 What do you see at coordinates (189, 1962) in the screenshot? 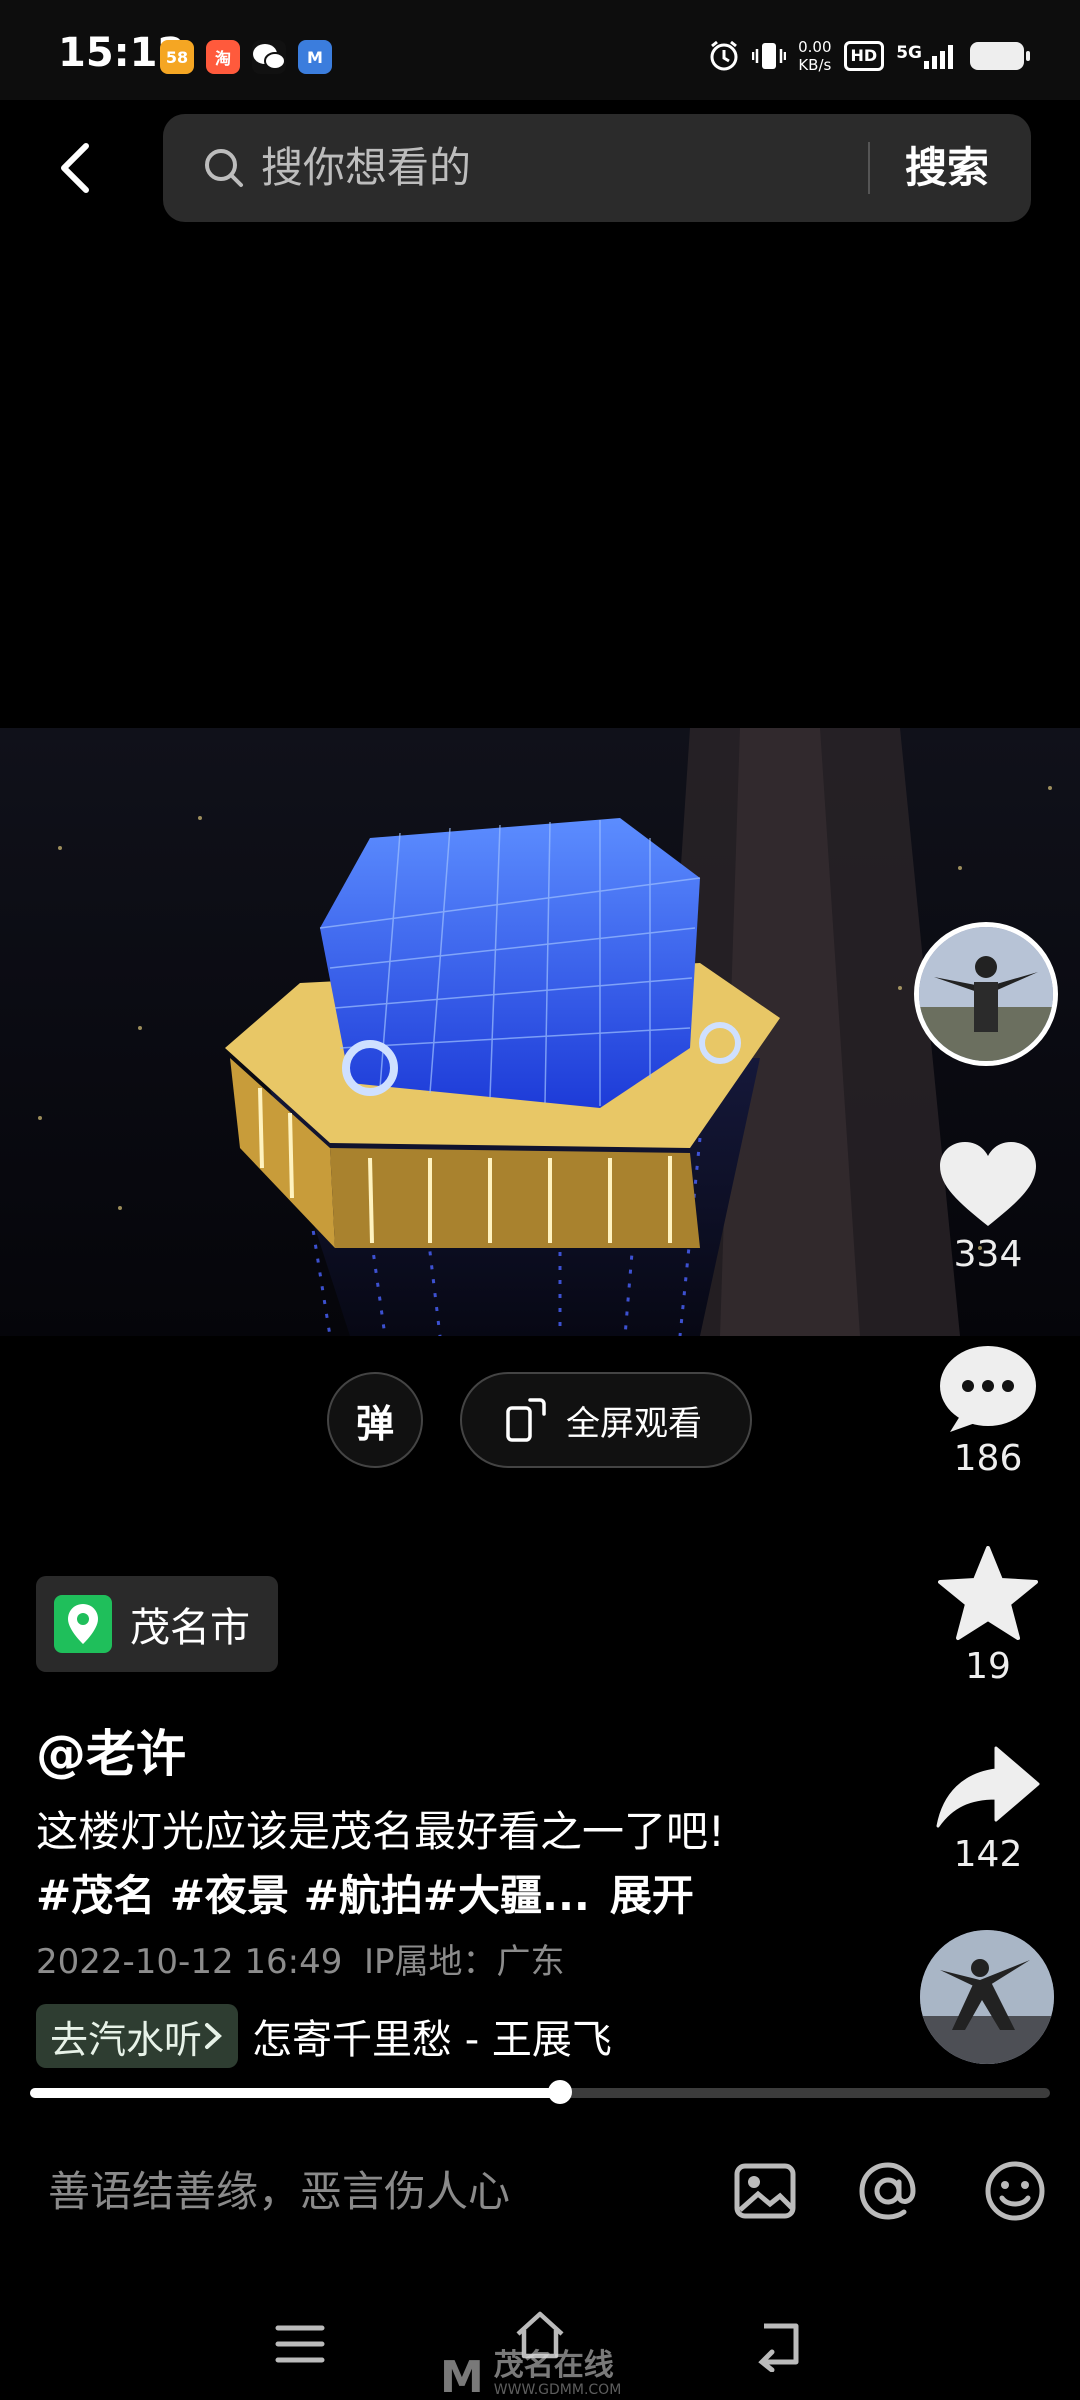
I see `post-date: 2022-10-12 16:49` at bounding box center [189, 1962].